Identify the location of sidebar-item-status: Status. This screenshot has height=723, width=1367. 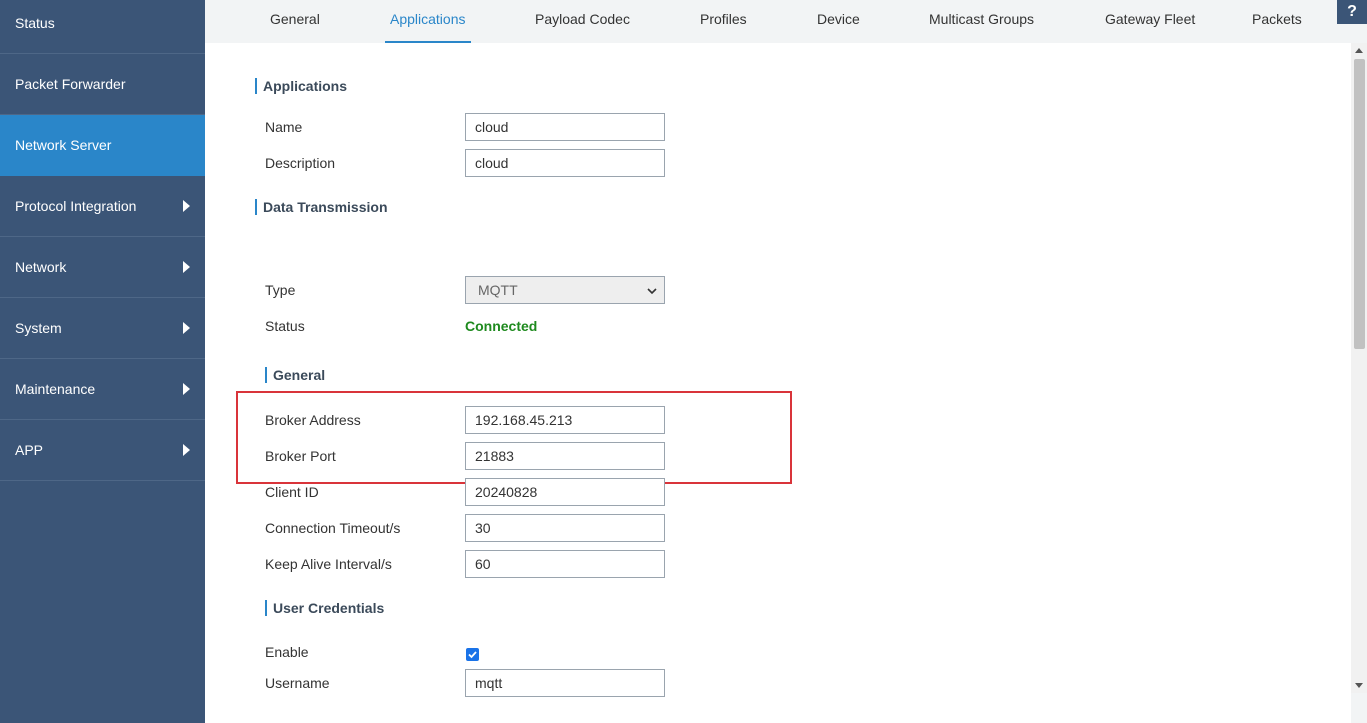
(102, 27).